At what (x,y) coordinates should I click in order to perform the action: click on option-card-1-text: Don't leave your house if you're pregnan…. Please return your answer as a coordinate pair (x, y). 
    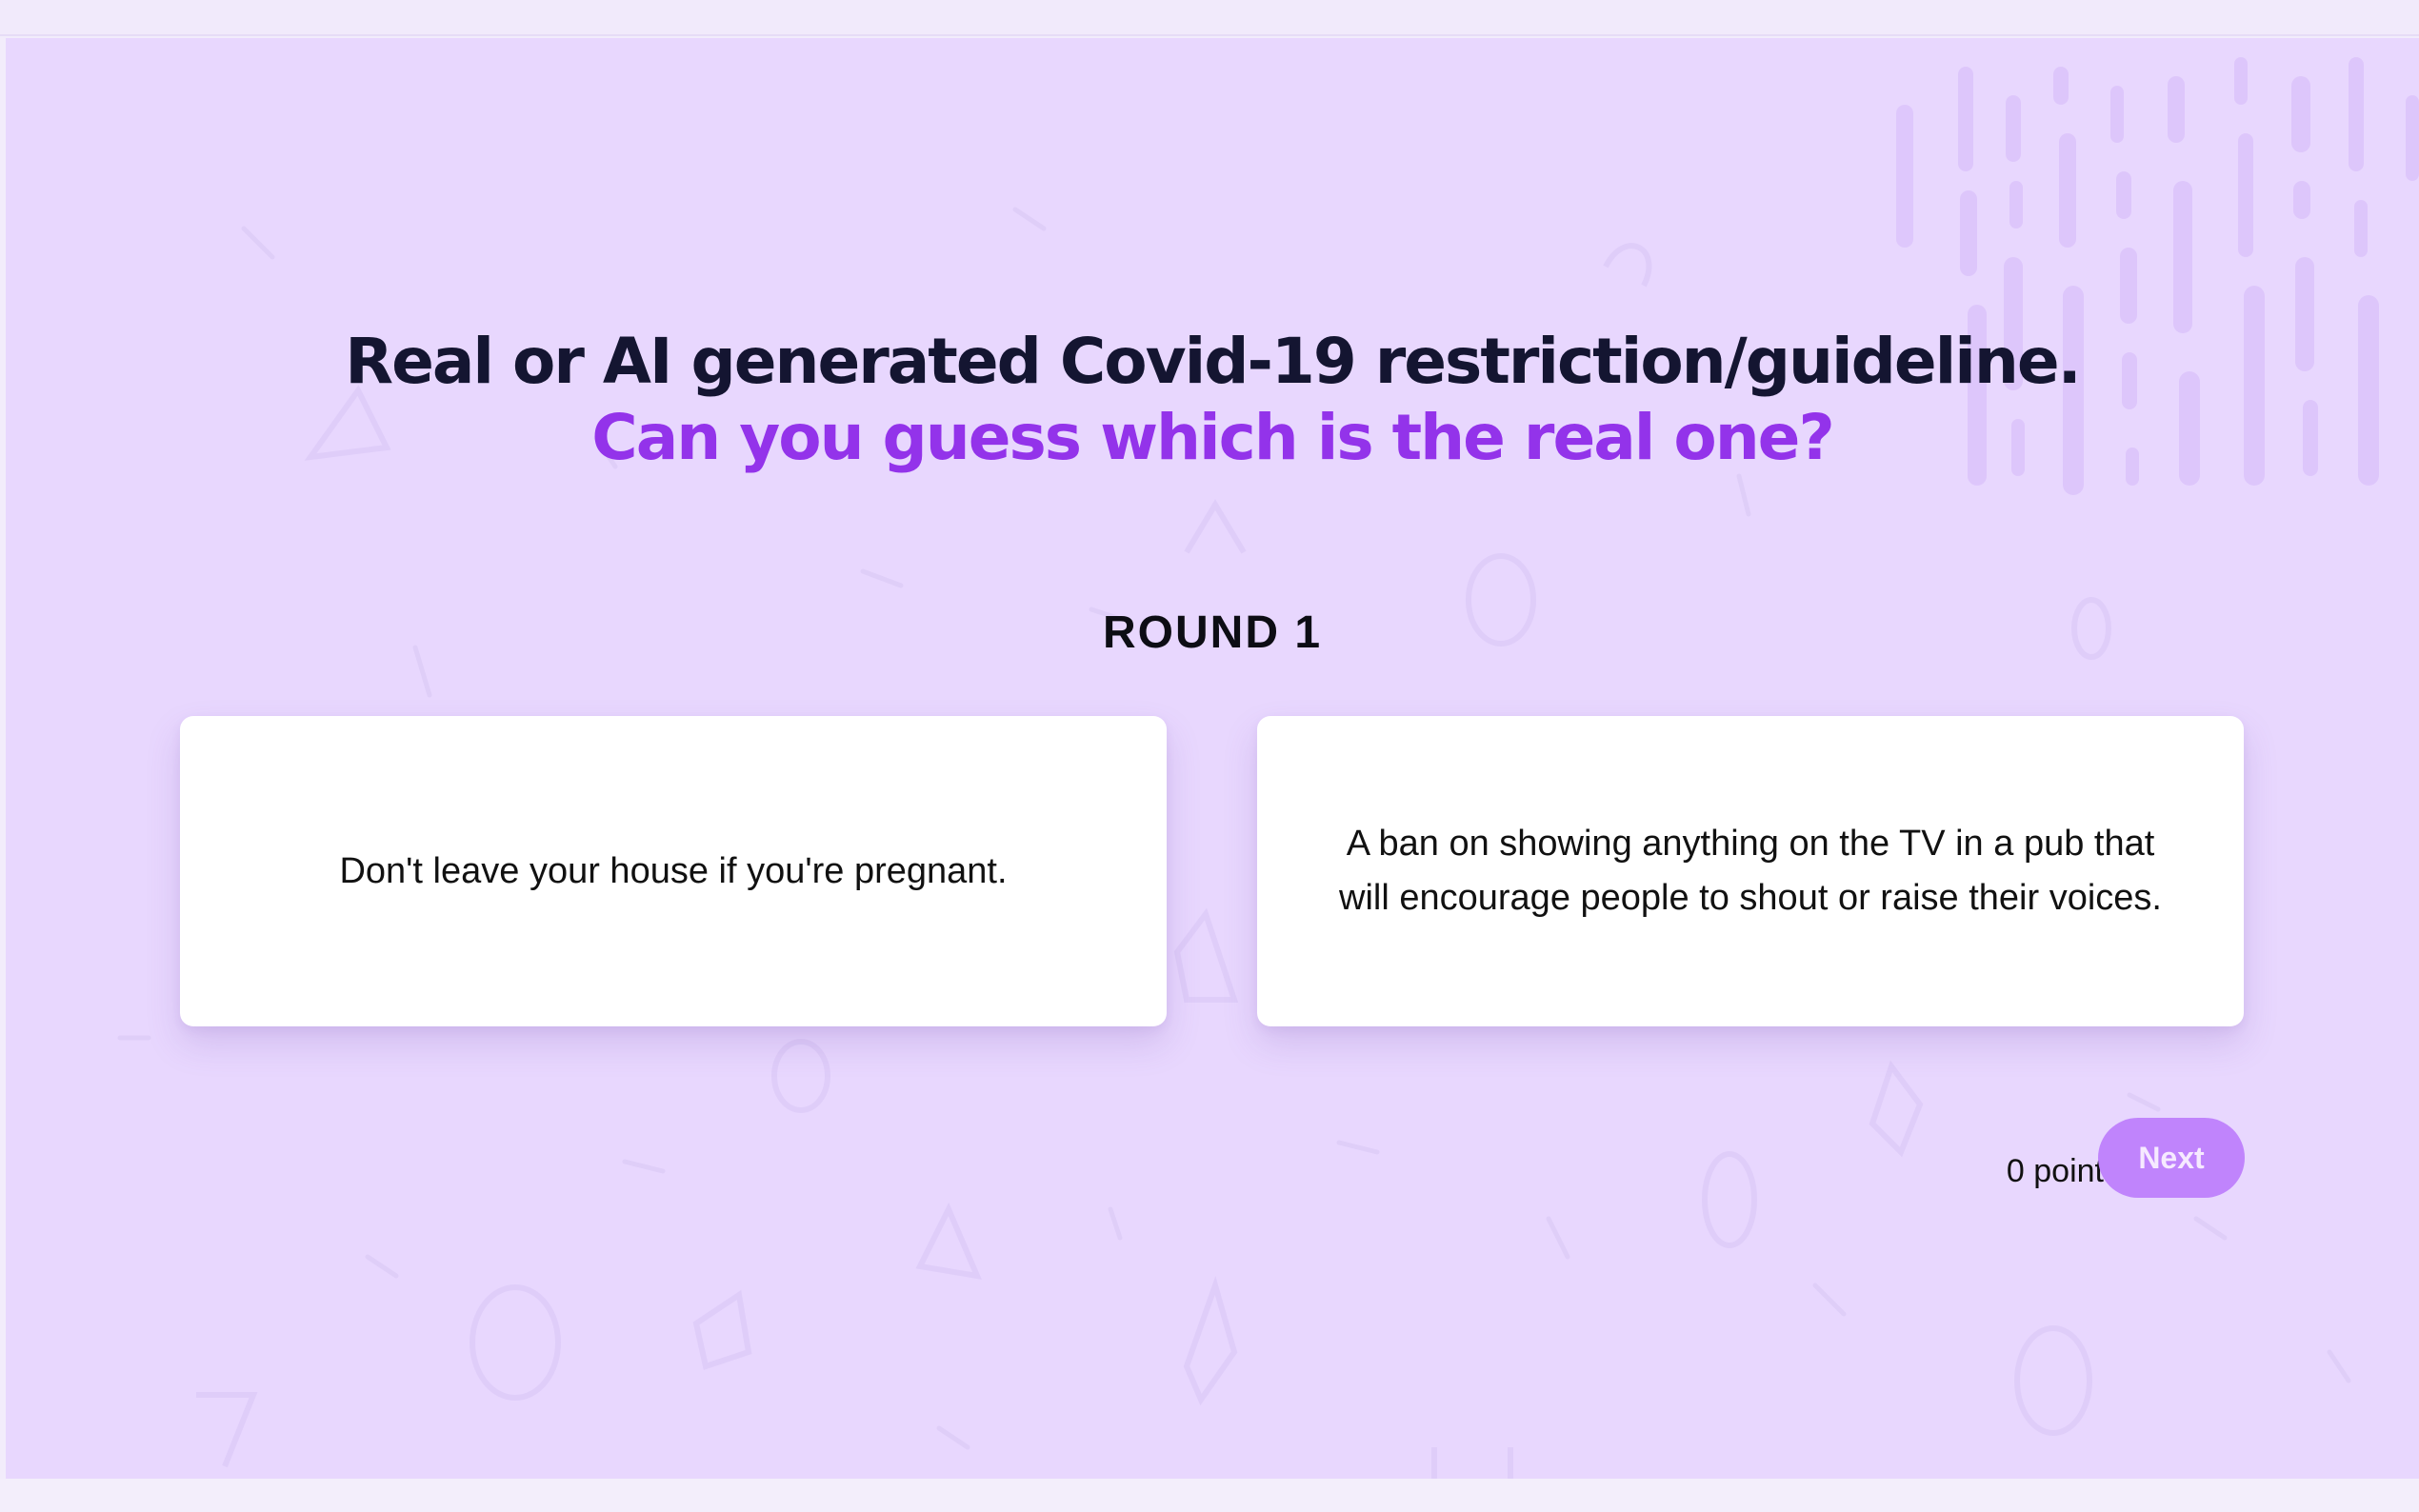
    Looking at the image, I should click on (673, 870).